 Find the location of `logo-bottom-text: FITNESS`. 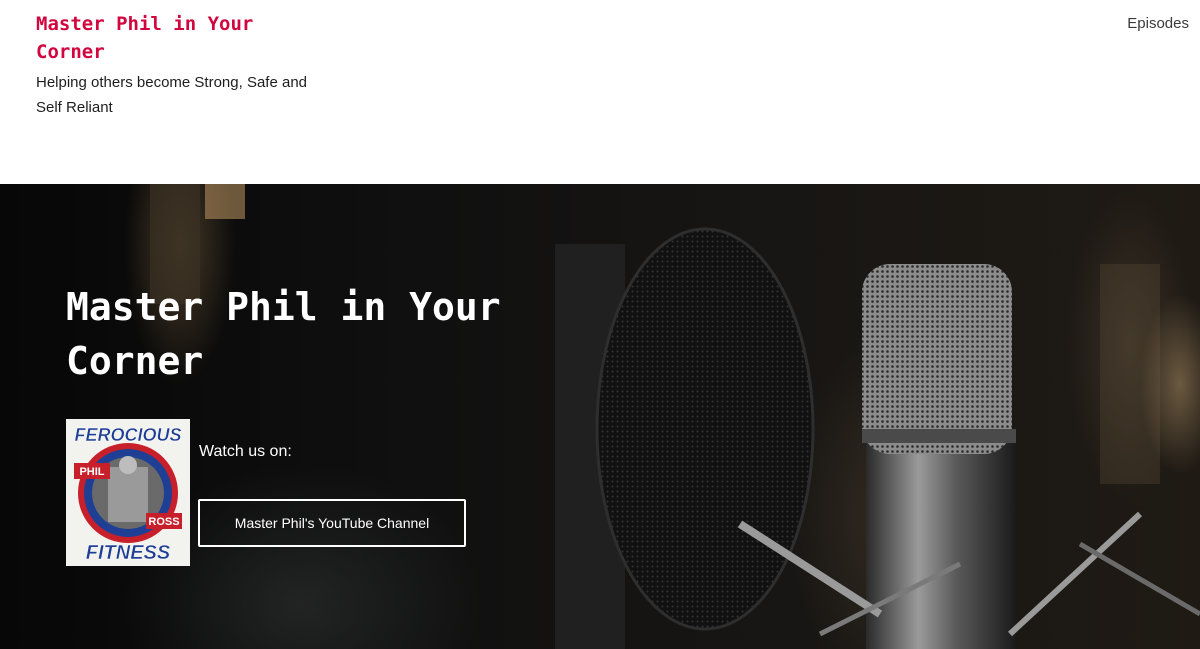

logo-bottom-text: FITNESS is located at coordinates (128, 553).